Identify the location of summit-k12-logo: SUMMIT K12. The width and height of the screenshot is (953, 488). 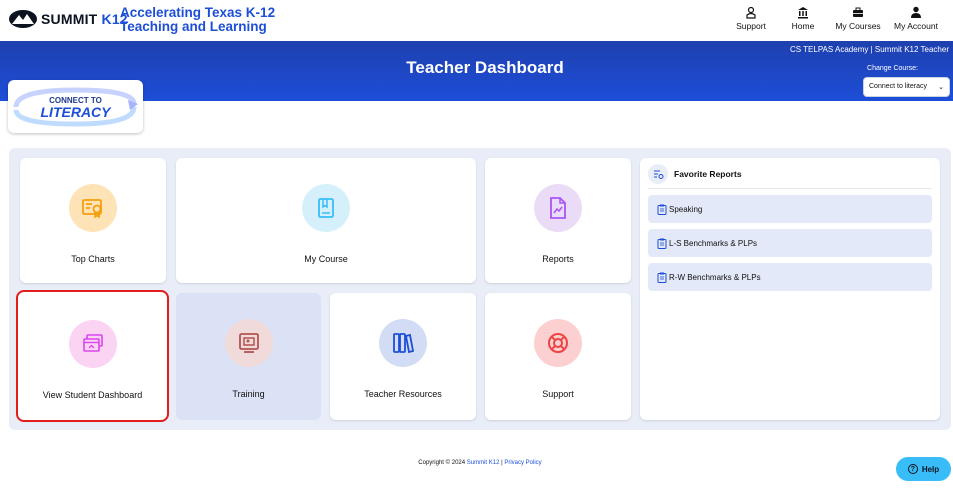
(68, 19).